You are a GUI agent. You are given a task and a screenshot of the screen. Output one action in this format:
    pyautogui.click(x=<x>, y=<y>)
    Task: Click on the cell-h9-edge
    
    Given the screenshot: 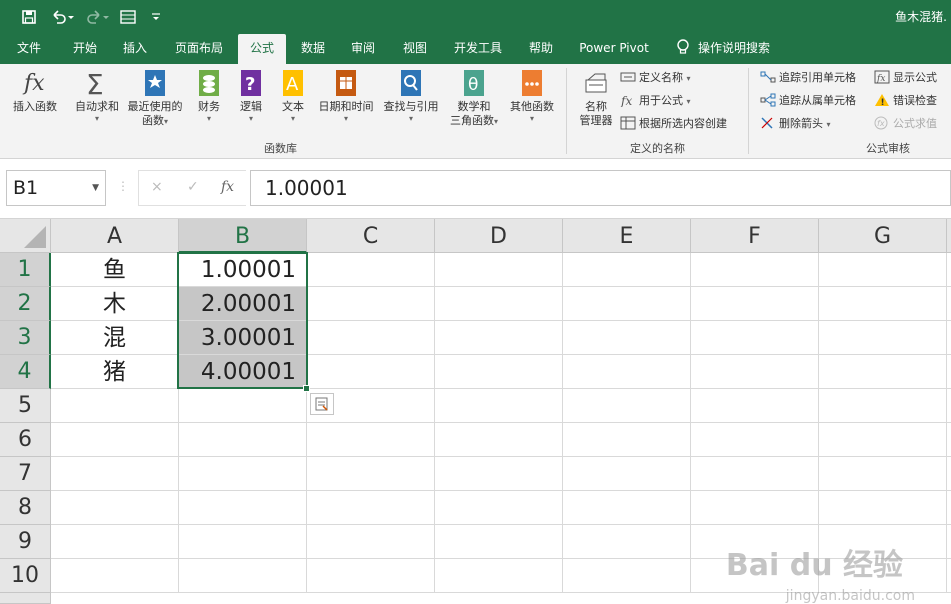 What is the action you would take?
    pyautogui.click(x=949, y=542)
    